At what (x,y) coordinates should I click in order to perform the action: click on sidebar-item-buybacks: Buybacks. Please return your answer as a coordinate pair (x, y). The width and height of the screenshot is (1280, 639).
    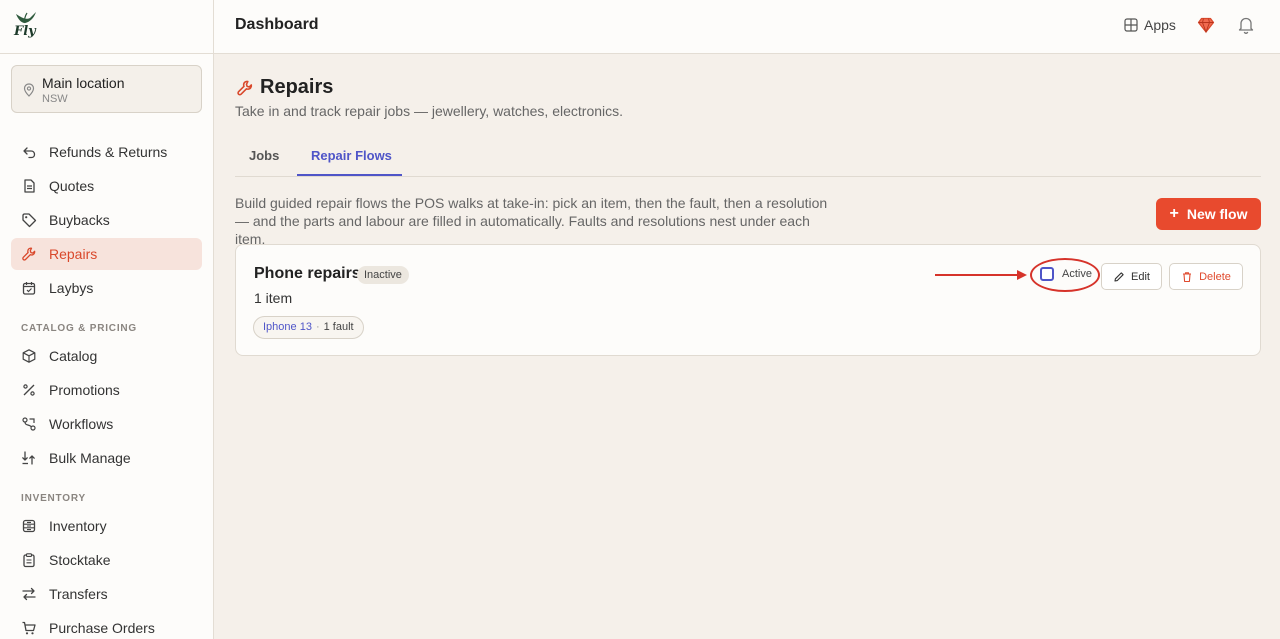
    Looking at the image, I should click on (106, 220).